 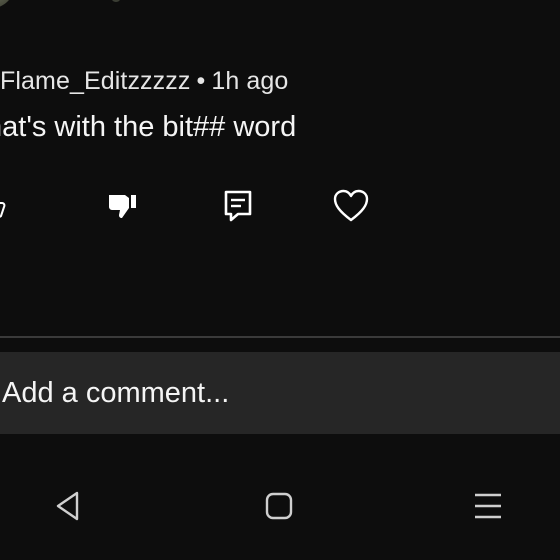 I want to click on reply-comment-icon, so click(x=238, y=206).